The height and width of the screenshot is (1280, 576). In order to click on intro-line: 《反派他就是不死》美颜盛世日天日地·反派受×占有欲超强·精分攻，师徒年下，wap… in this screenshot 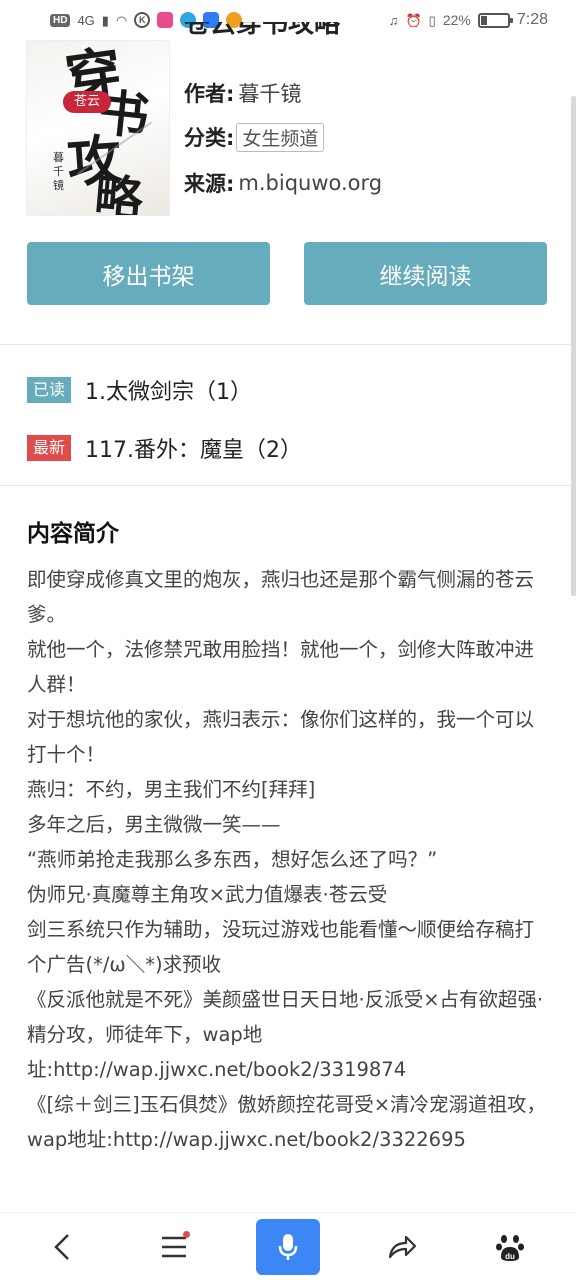, I will do `click(285, 1034)`.